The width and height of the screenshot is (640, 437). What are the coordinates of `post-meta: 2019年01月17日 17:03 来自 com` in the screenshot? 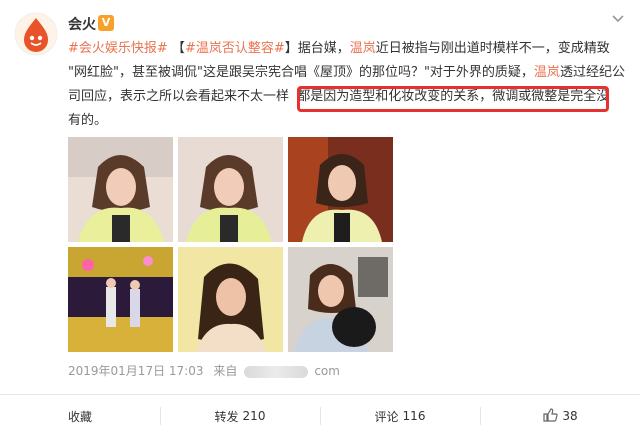 It's located at (207, 370).